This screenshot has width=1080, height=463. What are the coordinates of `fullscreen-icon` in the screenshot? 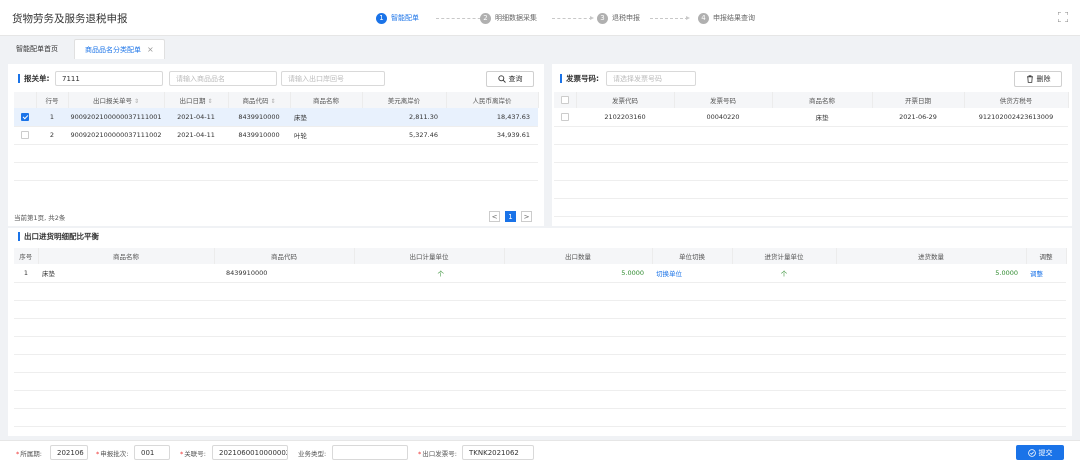 It's located at (1063, 17).